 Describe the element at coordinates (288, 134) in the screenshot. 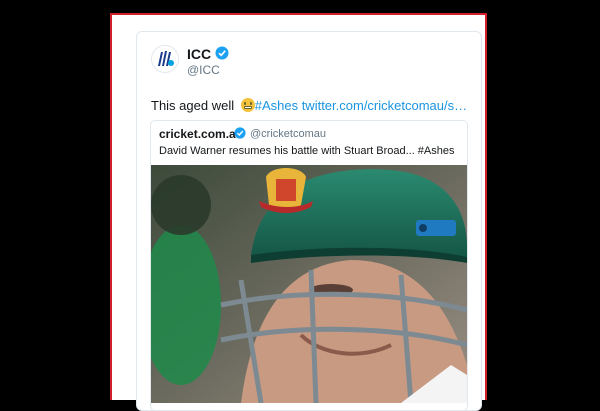

I see `quoted-author-handle: @cricketcomau` at that location.